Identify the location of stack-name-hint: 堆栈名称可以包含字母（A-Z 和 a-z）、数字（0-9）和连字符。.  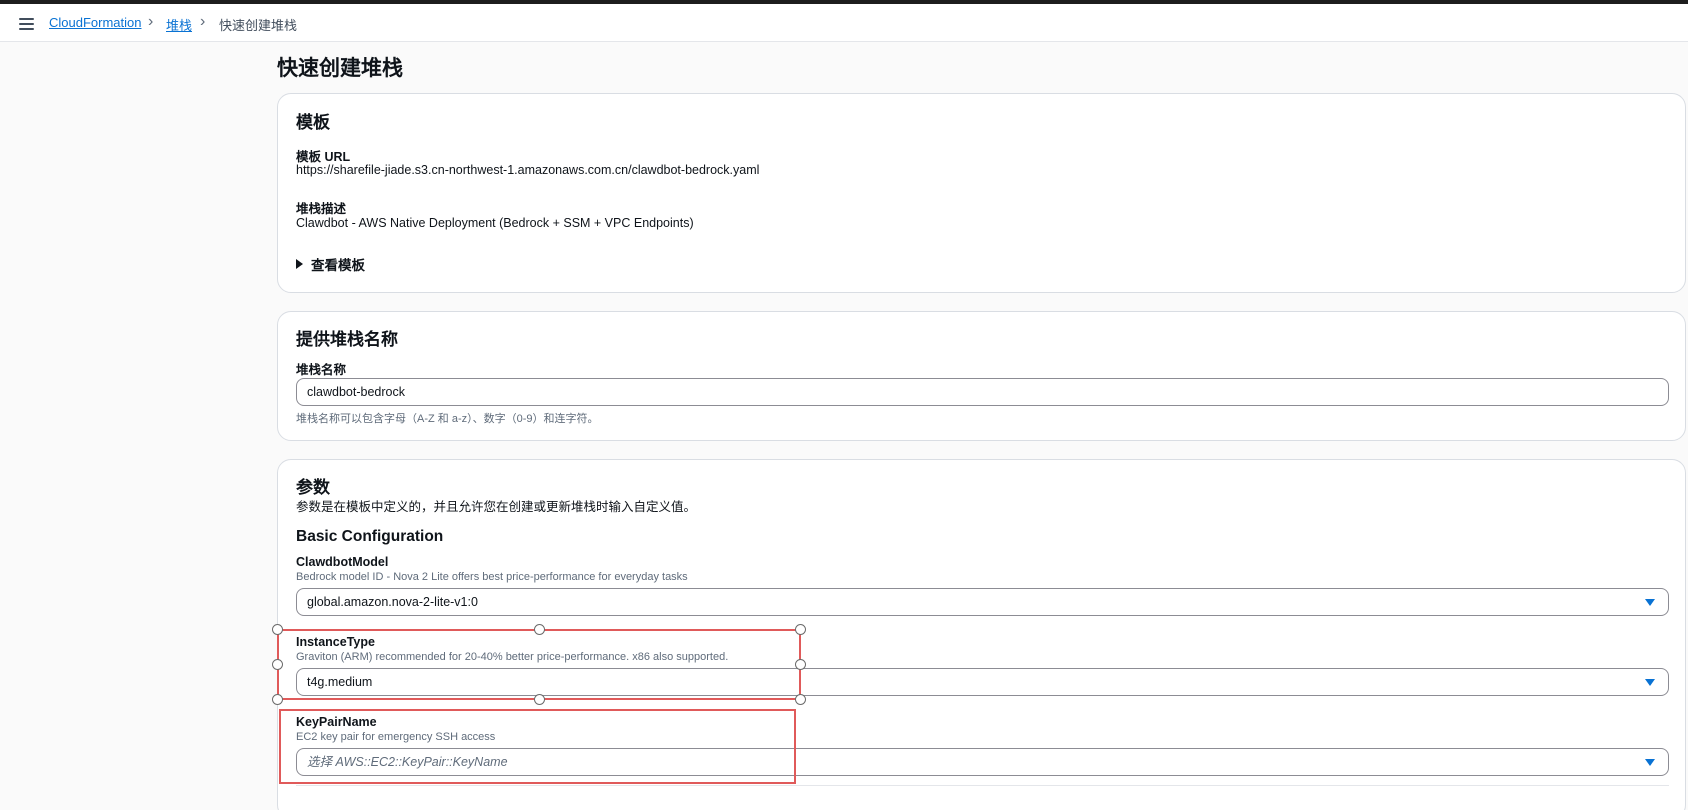
(447, 419).